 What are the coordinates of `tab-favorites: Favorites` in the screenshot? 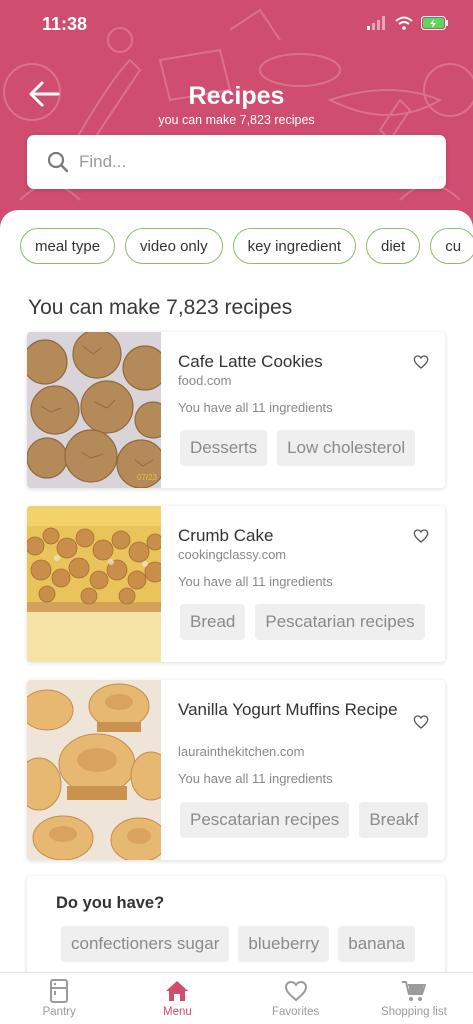 It's located at (296, 998).